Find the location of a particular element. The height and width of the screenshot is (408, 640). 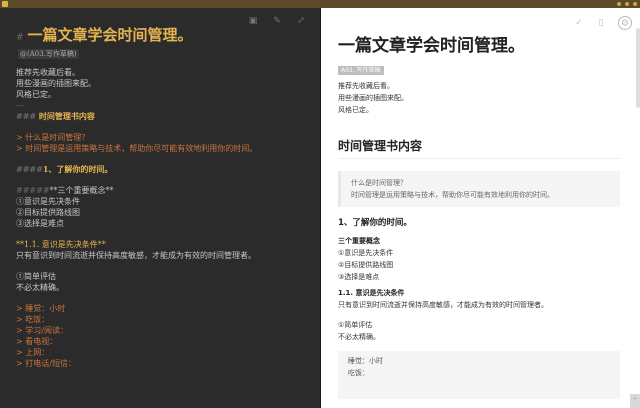

editor-small-list-1: ①简单评估 is located at coordinates (36, 276).